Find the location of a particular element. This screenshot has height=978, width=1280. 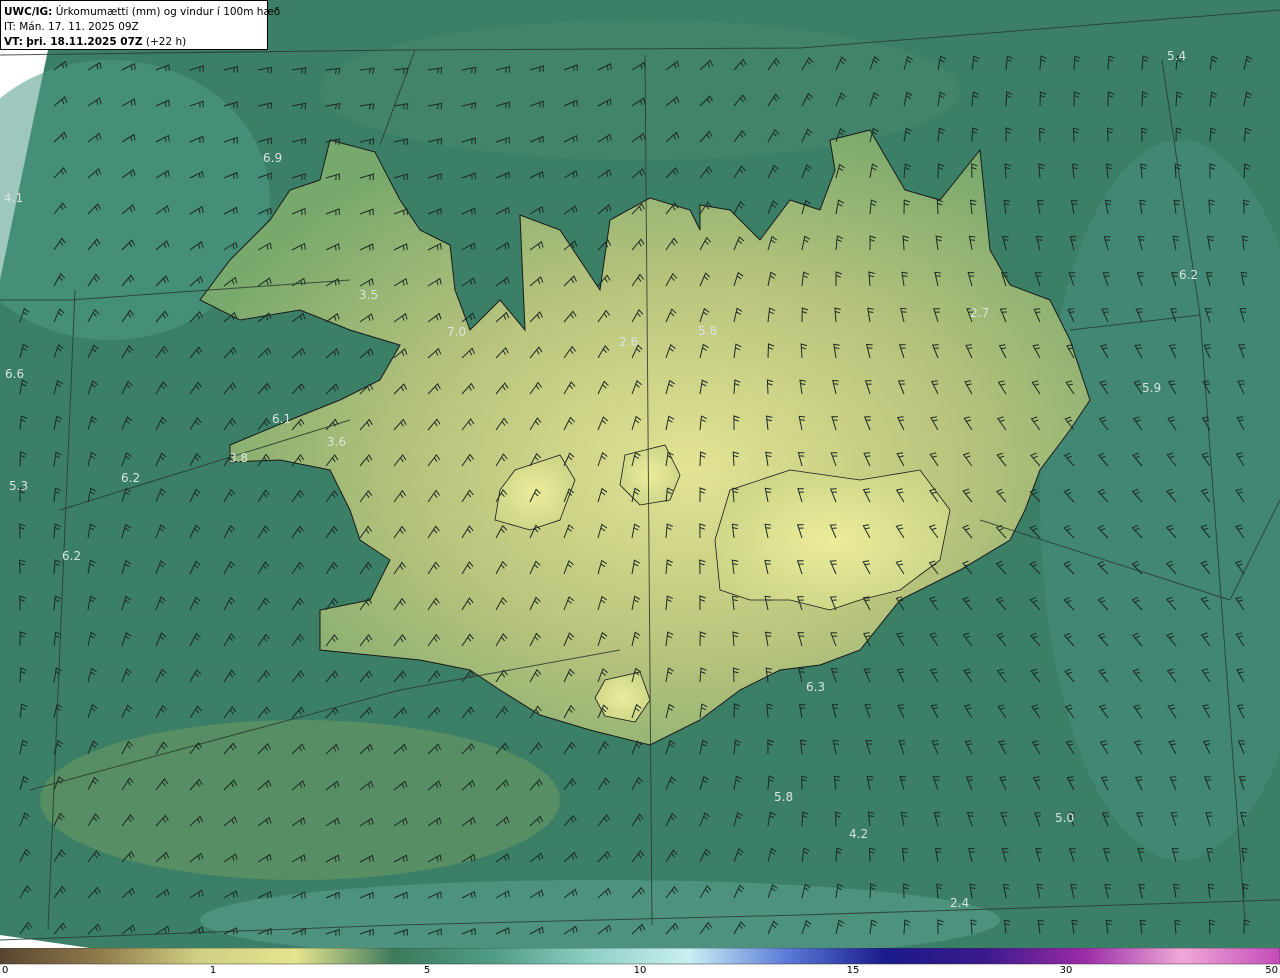

model-name: UWC/IG: is located at coordinates (28, 12).